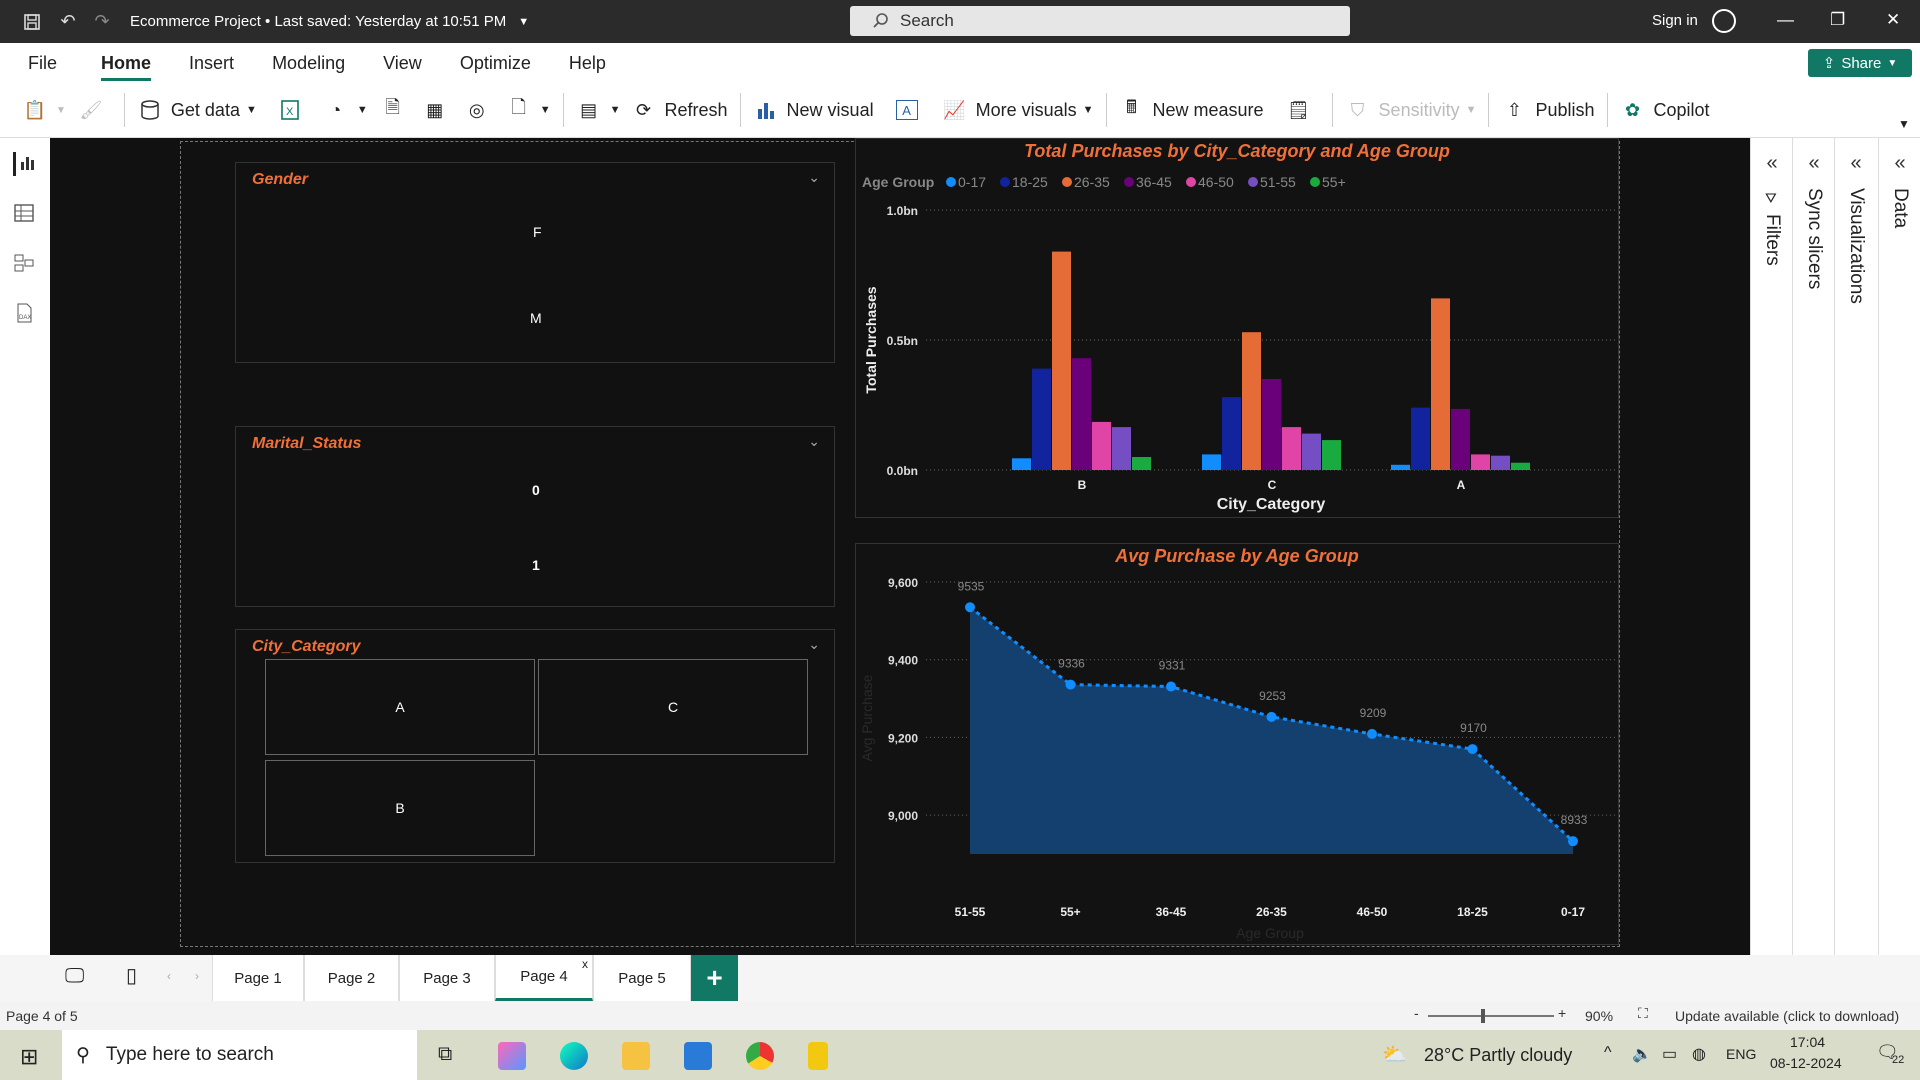 This screenshot has width=1920, height=1080. Describe the element at coordinates (25, 214) in the screenshot. I see `table-view-icon` at that location.